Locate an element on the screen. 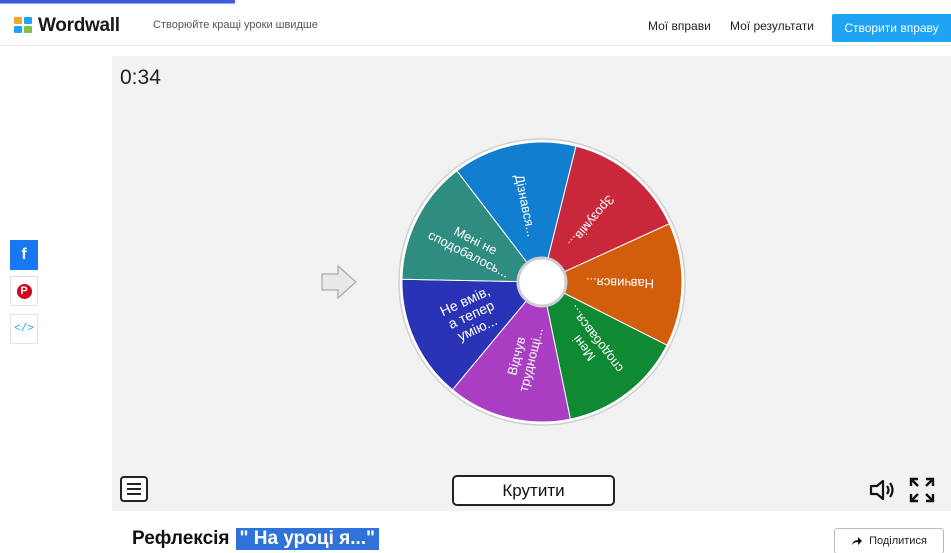 The height and width of the screenshot is (553, 951). share-arrow-icon is located at coordinates (857, 541).